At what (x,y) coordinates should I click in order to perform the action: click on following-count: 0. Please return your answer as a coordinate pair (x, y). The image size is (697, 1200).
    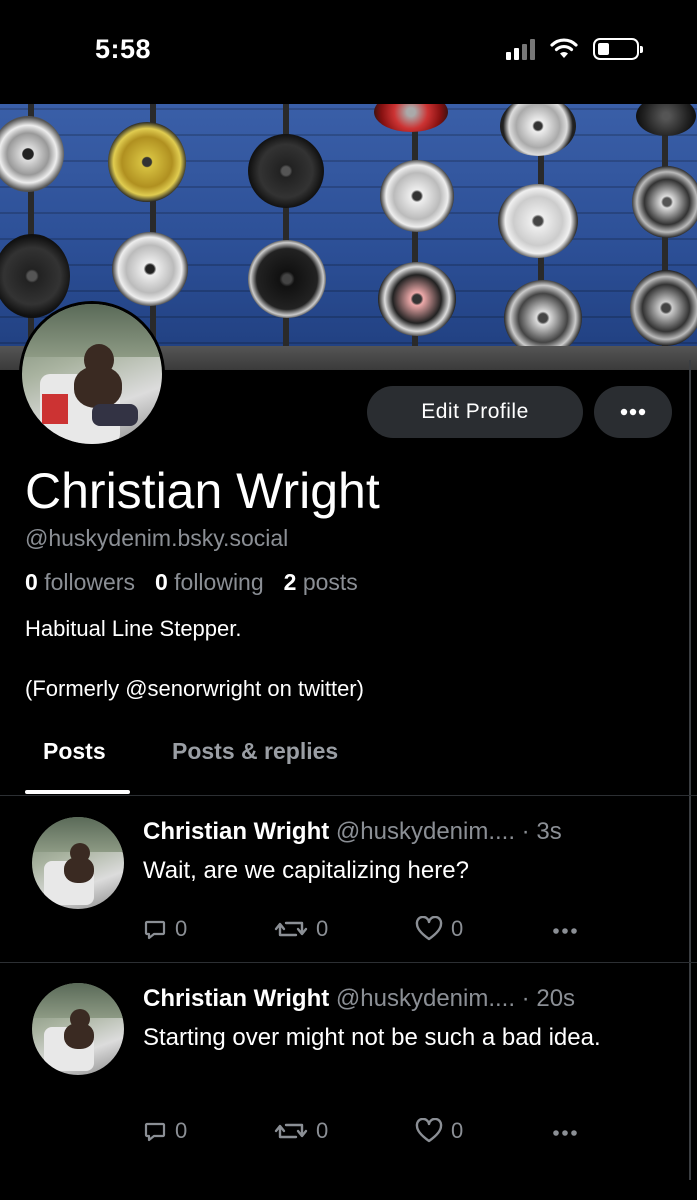
    Looking at the image, I should click on (161, 582).